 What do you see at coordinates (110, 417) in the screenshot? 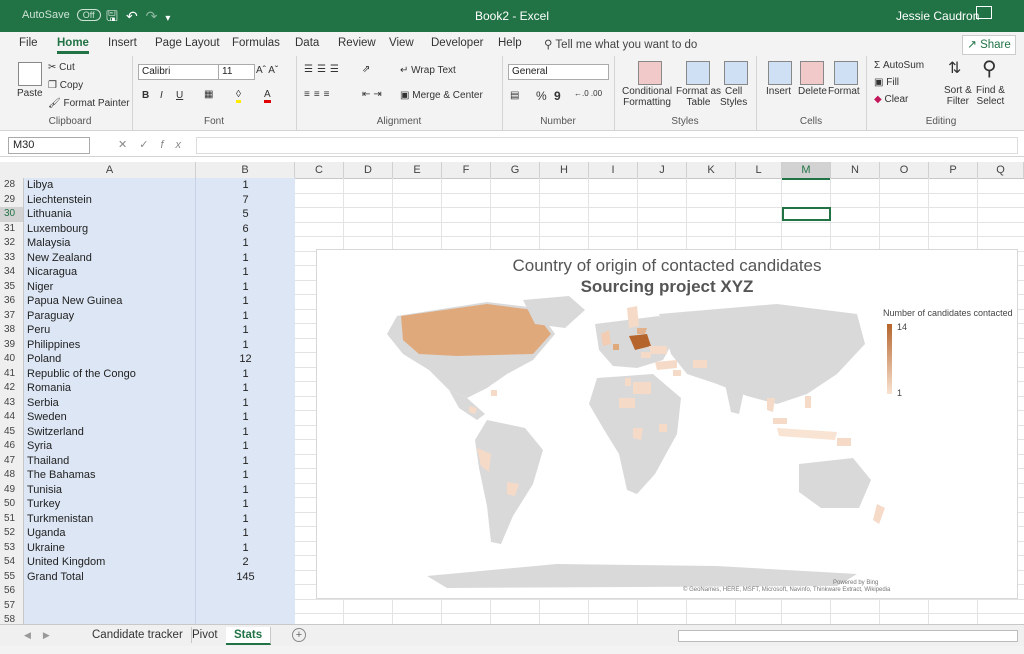
I see `cell-country: Sweden` at bounding box center [110, 417].